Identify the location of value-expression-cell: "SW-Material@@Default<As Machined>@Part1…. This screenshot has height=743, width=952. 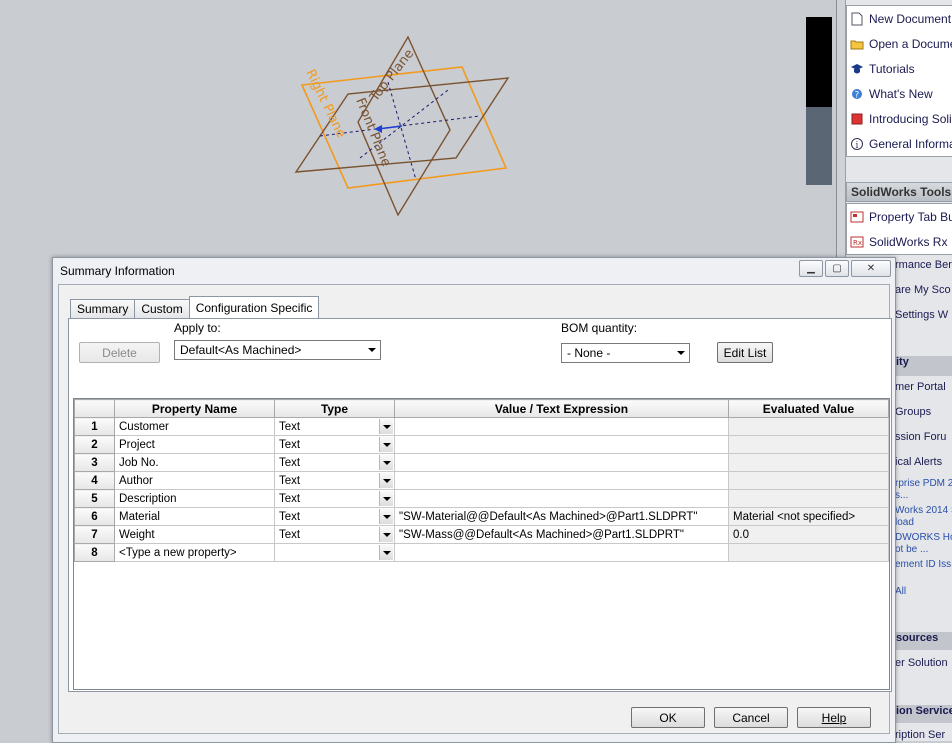
(561, 516).